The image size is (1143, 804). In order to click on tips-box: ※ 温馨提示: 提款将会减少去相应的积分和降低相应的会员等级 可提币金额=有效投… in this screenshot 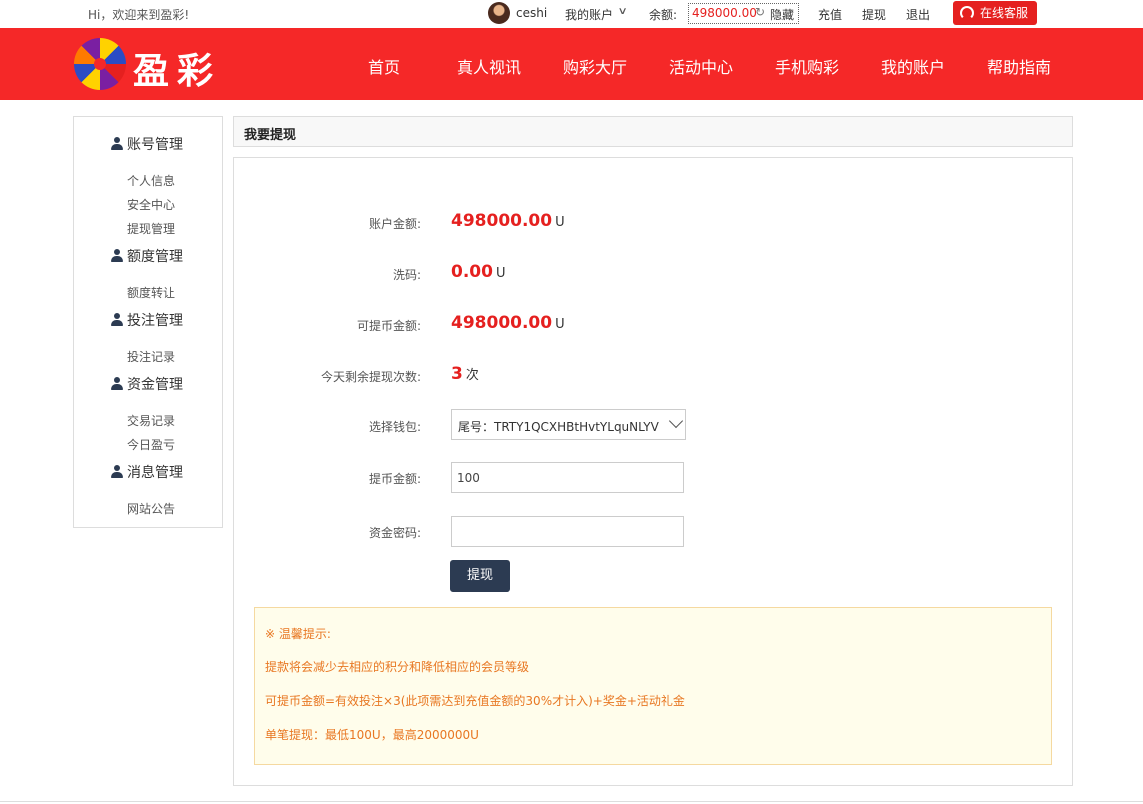, I will do `click(653, 686)`.